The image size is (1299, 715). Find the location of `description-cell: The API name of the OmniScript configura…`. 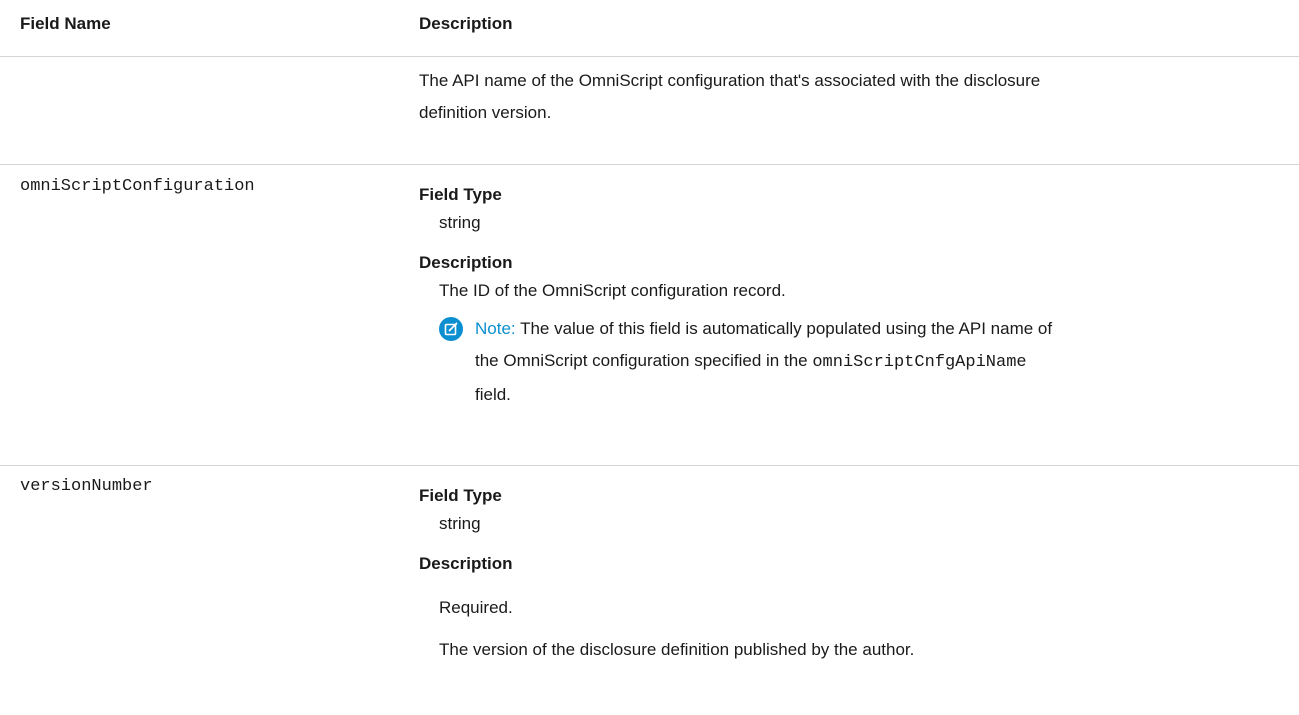

description-cell: The API name of the OmniScript configura… is located at coordinates (849, 97).